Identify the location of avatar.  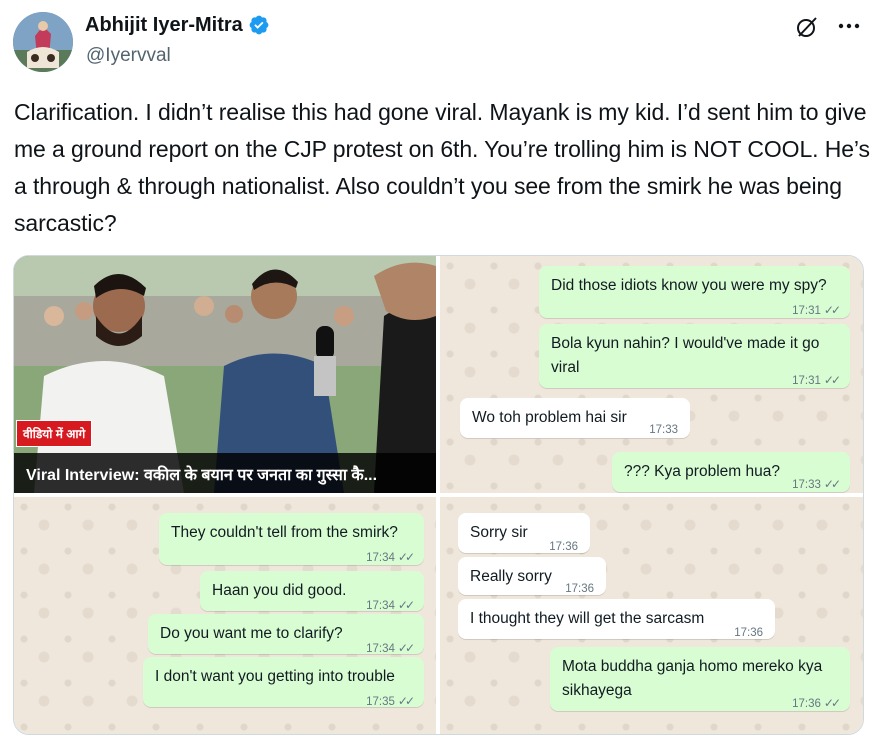
(43, 42).